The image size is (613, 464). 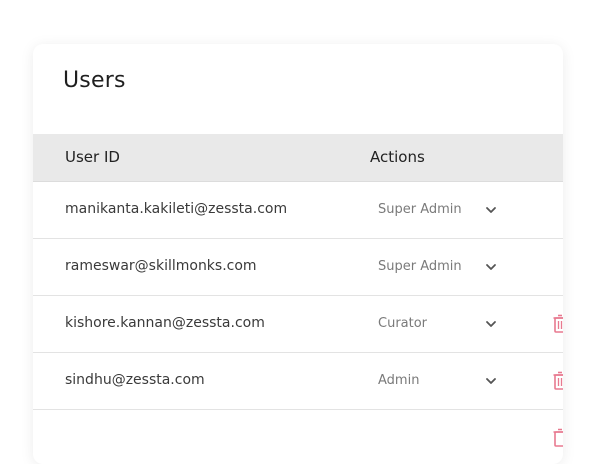 What do you see at coordinates (176, 209) in the screenshot?
I see `user-id-cell: manikanta.kakileti@zessta.com` at bounding box center [176, 209].